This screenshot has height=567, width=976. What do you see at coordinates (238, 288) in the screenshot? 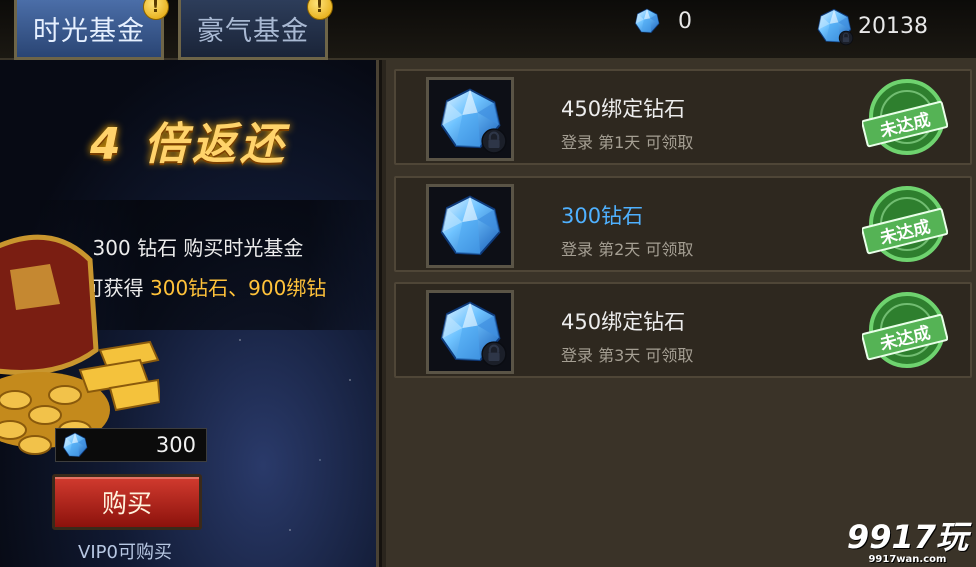
I see `promo-reward-highlight: 300钻石、900绑钻` at bounding box center [238, 288].